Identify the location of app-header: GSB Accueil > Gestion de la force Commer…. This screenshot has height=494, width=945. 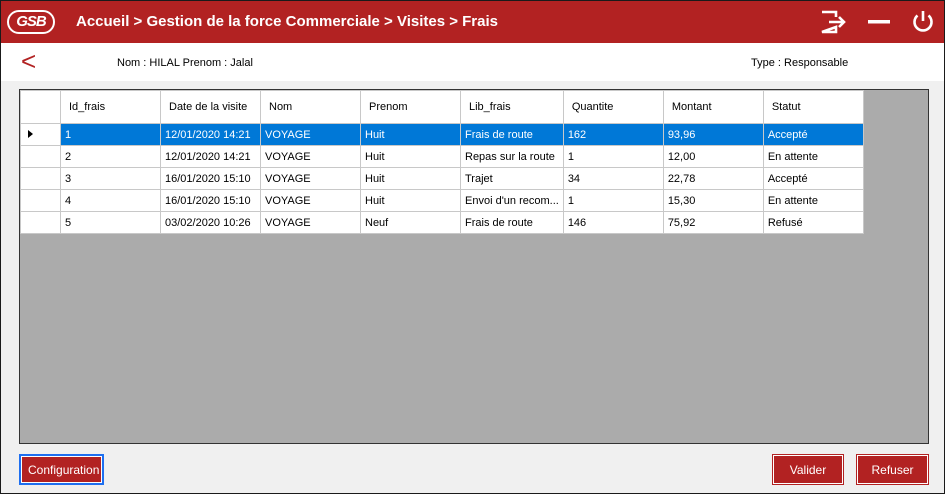
(472, 22).